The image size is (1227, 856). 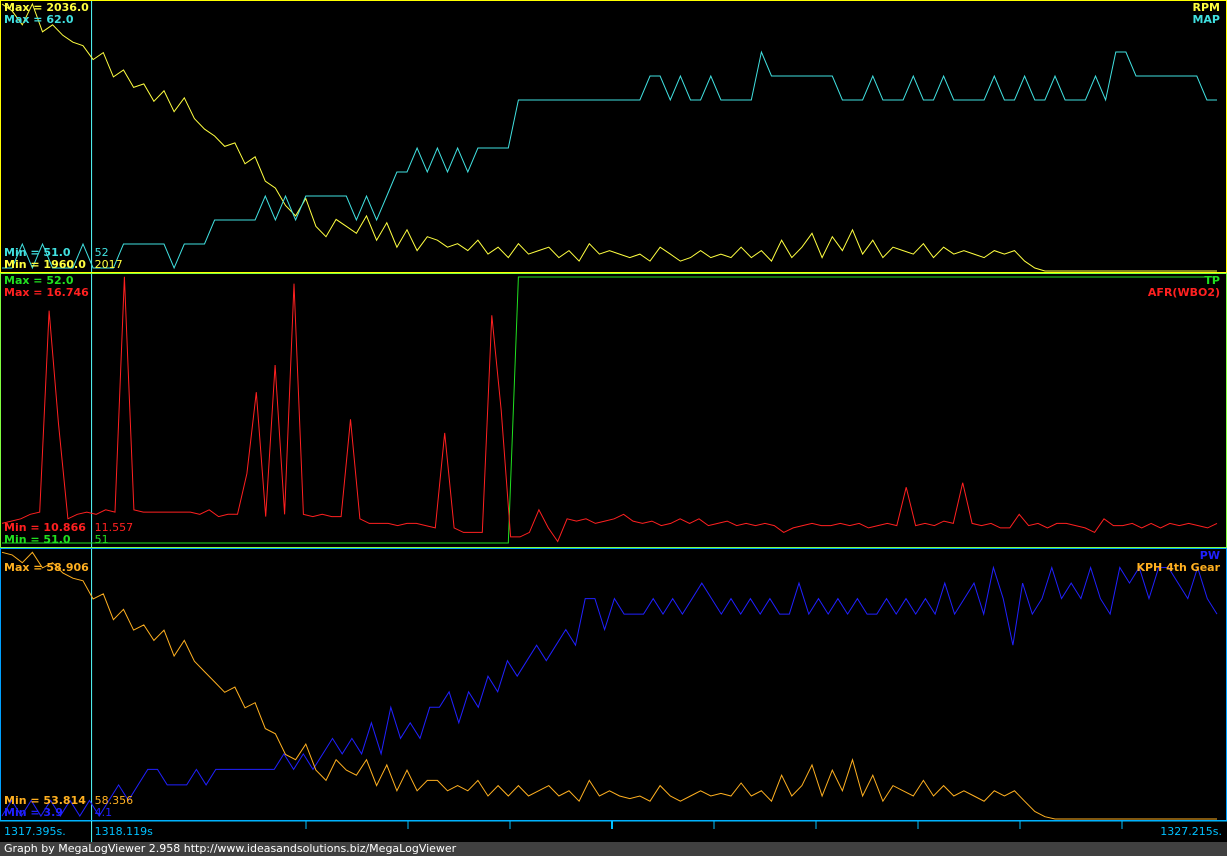 What do you see at coordinates (33, 812) in the screenshot?
I see `min-label: Min = 3.9` at bounding box center [33, 812].